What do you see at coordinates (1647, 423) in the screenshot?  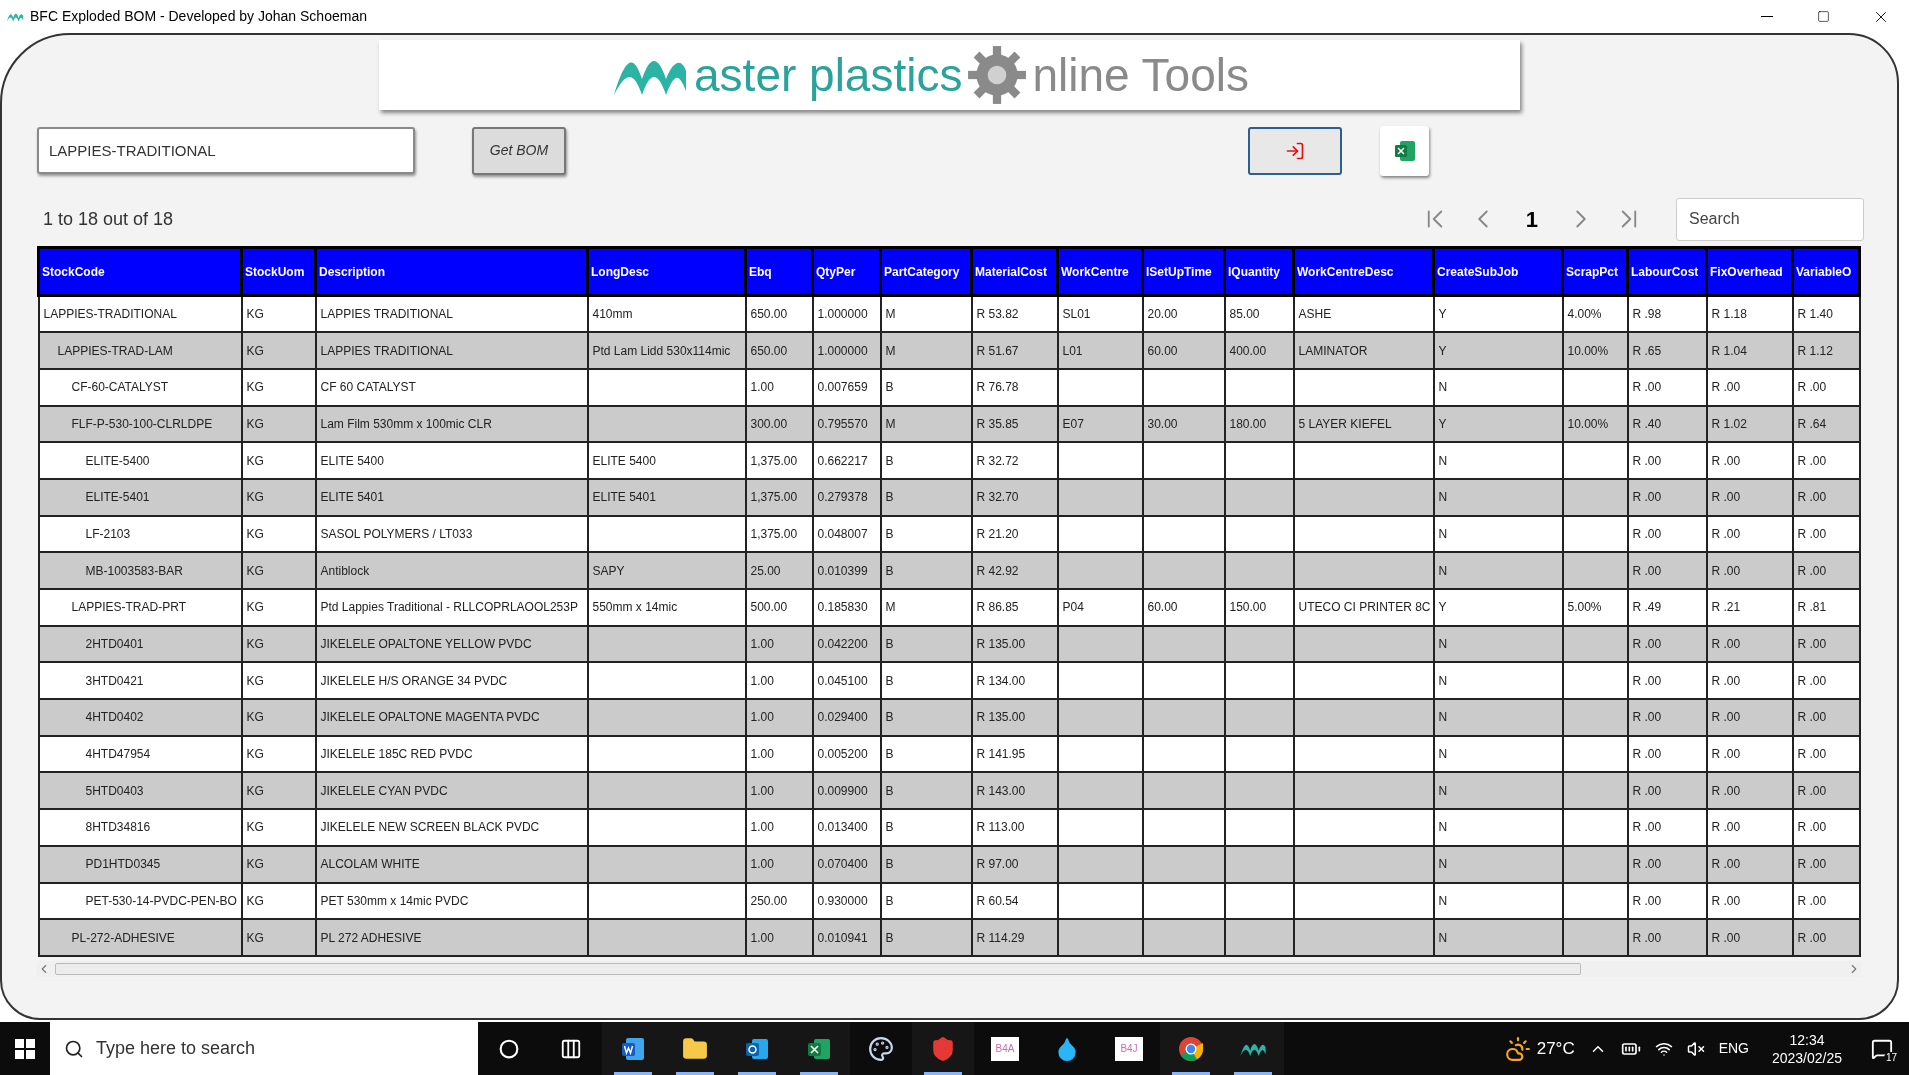 I see `table-cell: R .40` at bounding box center [1647, 423].